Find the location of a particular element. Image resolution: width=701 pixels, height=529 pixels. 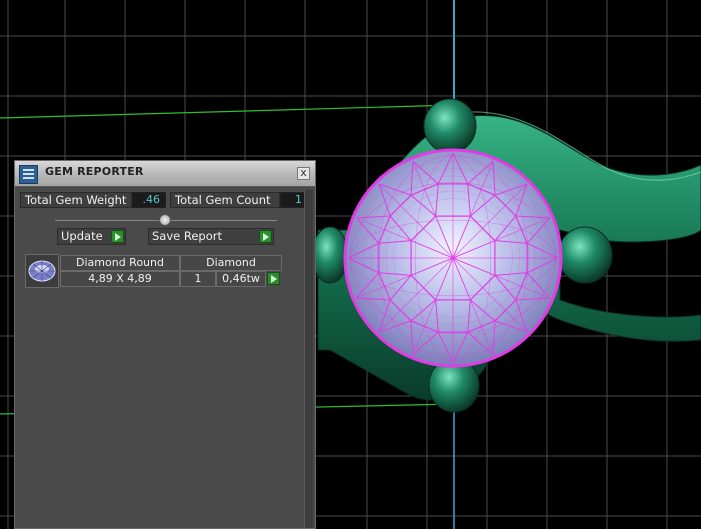

splitter-handle is located at coordinates (165, 220).